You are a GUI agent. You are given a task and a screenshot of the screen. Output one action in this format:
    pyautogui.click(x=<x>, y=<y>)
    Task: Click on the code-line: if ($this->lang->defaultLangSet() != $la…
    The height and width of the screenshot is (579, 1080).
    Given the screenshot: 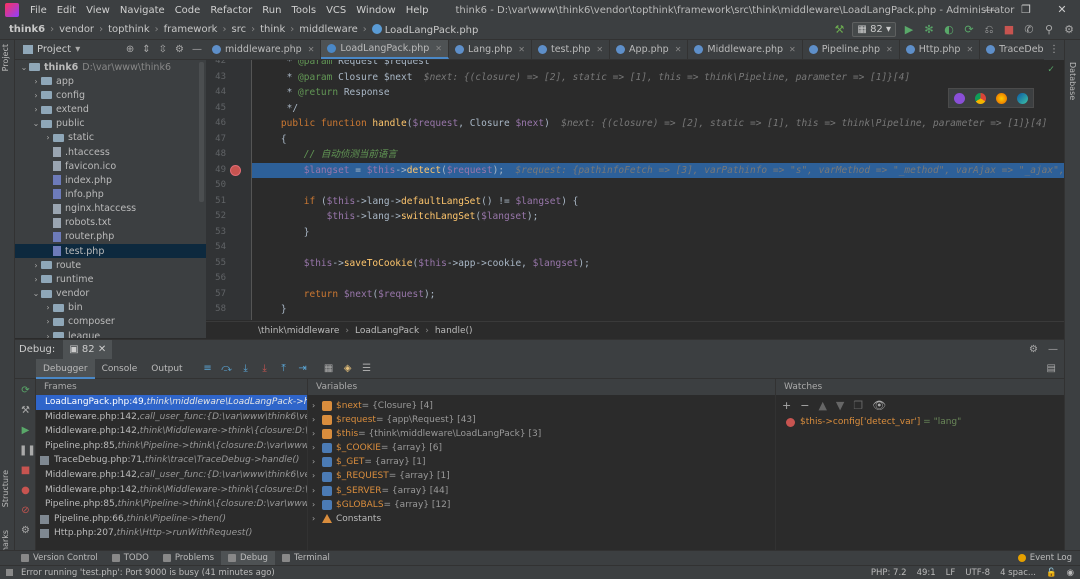 What is the action you would take?
    pyautogui.click(x=418, y=202)
    